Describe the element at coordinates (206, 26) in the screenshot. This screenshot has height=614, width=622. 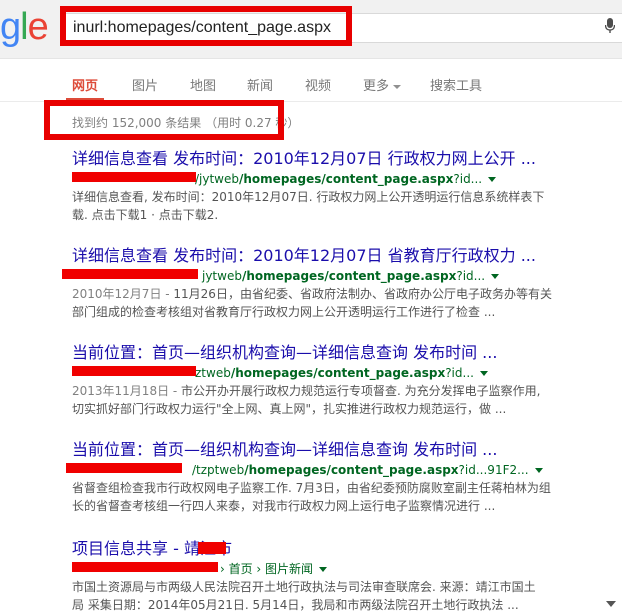
I see `query-highlight-box` at that location.